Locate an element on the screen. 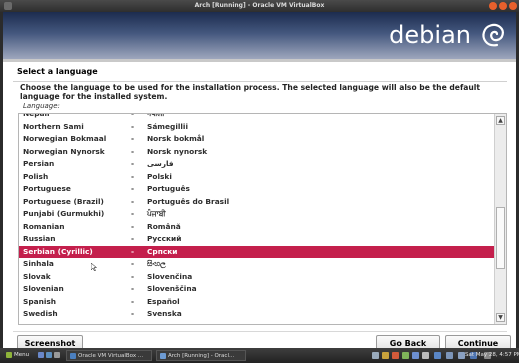  language-row: Slovenian - Slovenščina is located at coordinates (256, 289).